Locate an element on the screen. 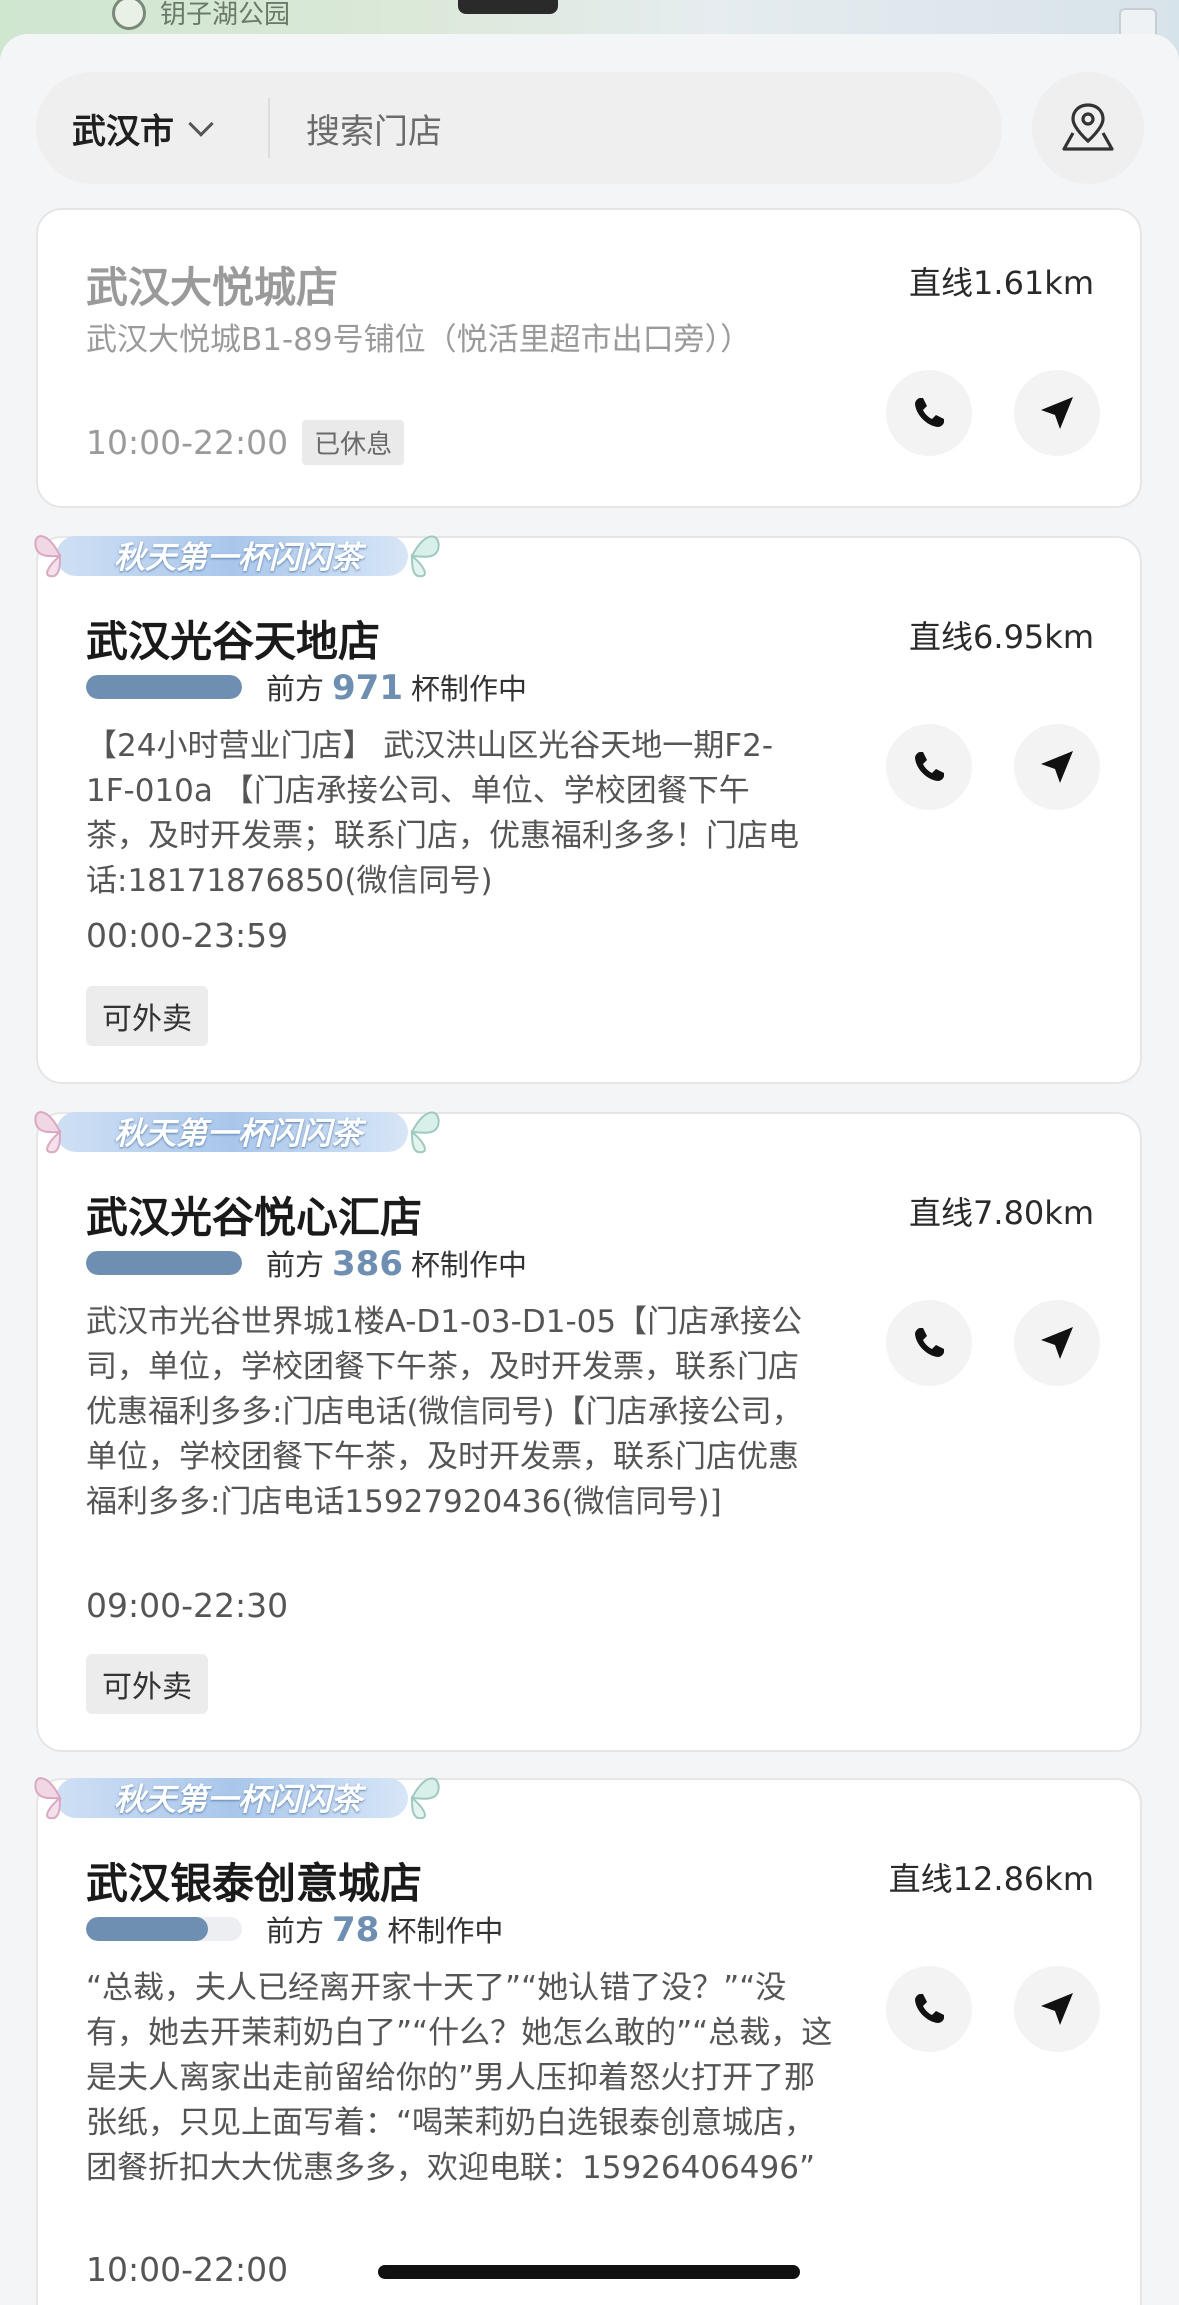 The image size is (1179, 2305). store-name: 武汉银泰创意城店 is located at coordinates (254, 1883).